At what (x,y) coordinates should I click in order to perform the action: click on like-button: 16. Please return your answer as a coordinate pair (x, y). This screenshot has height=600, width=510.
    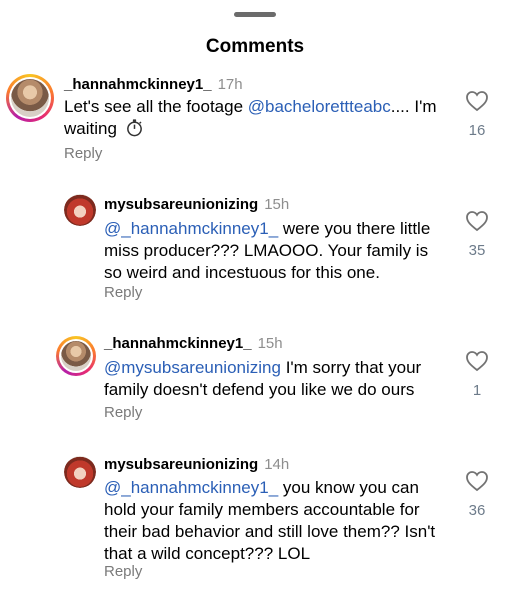
    Looking at the image, I should click on (477, 114).